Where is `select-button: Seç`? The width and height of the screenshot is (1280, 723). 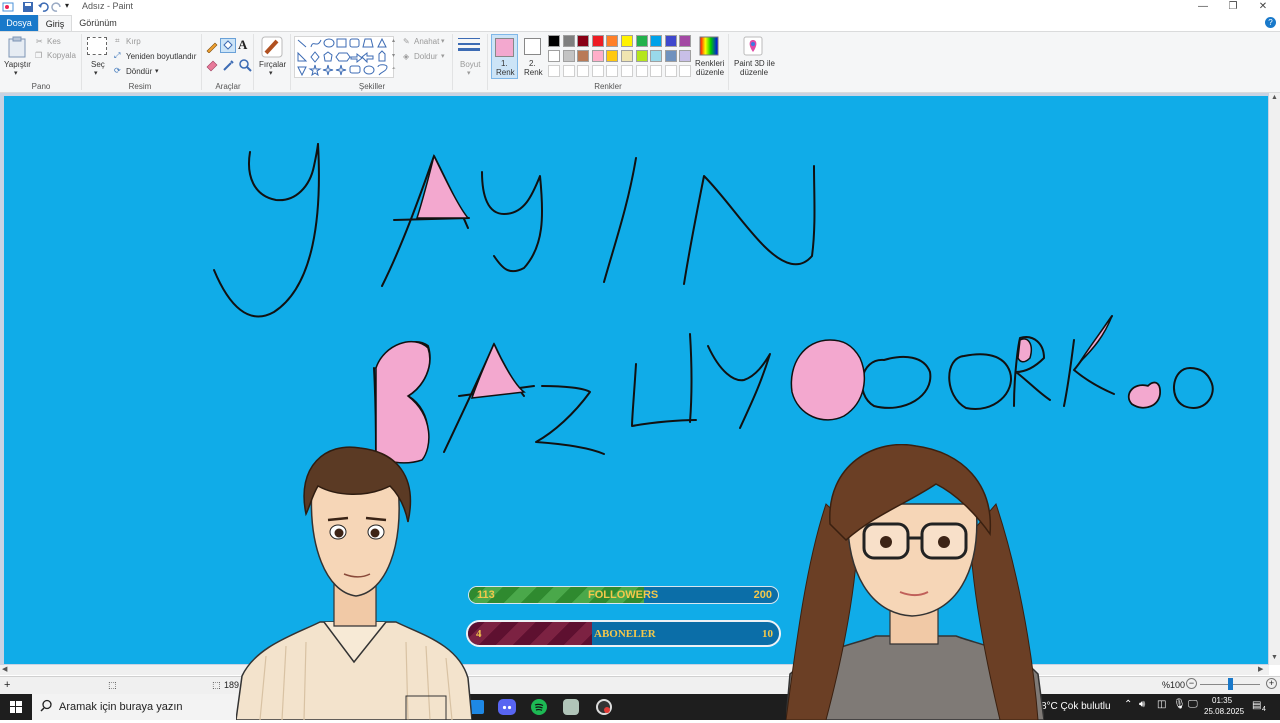
select-button: Seç is located at coordinates (98, 64).